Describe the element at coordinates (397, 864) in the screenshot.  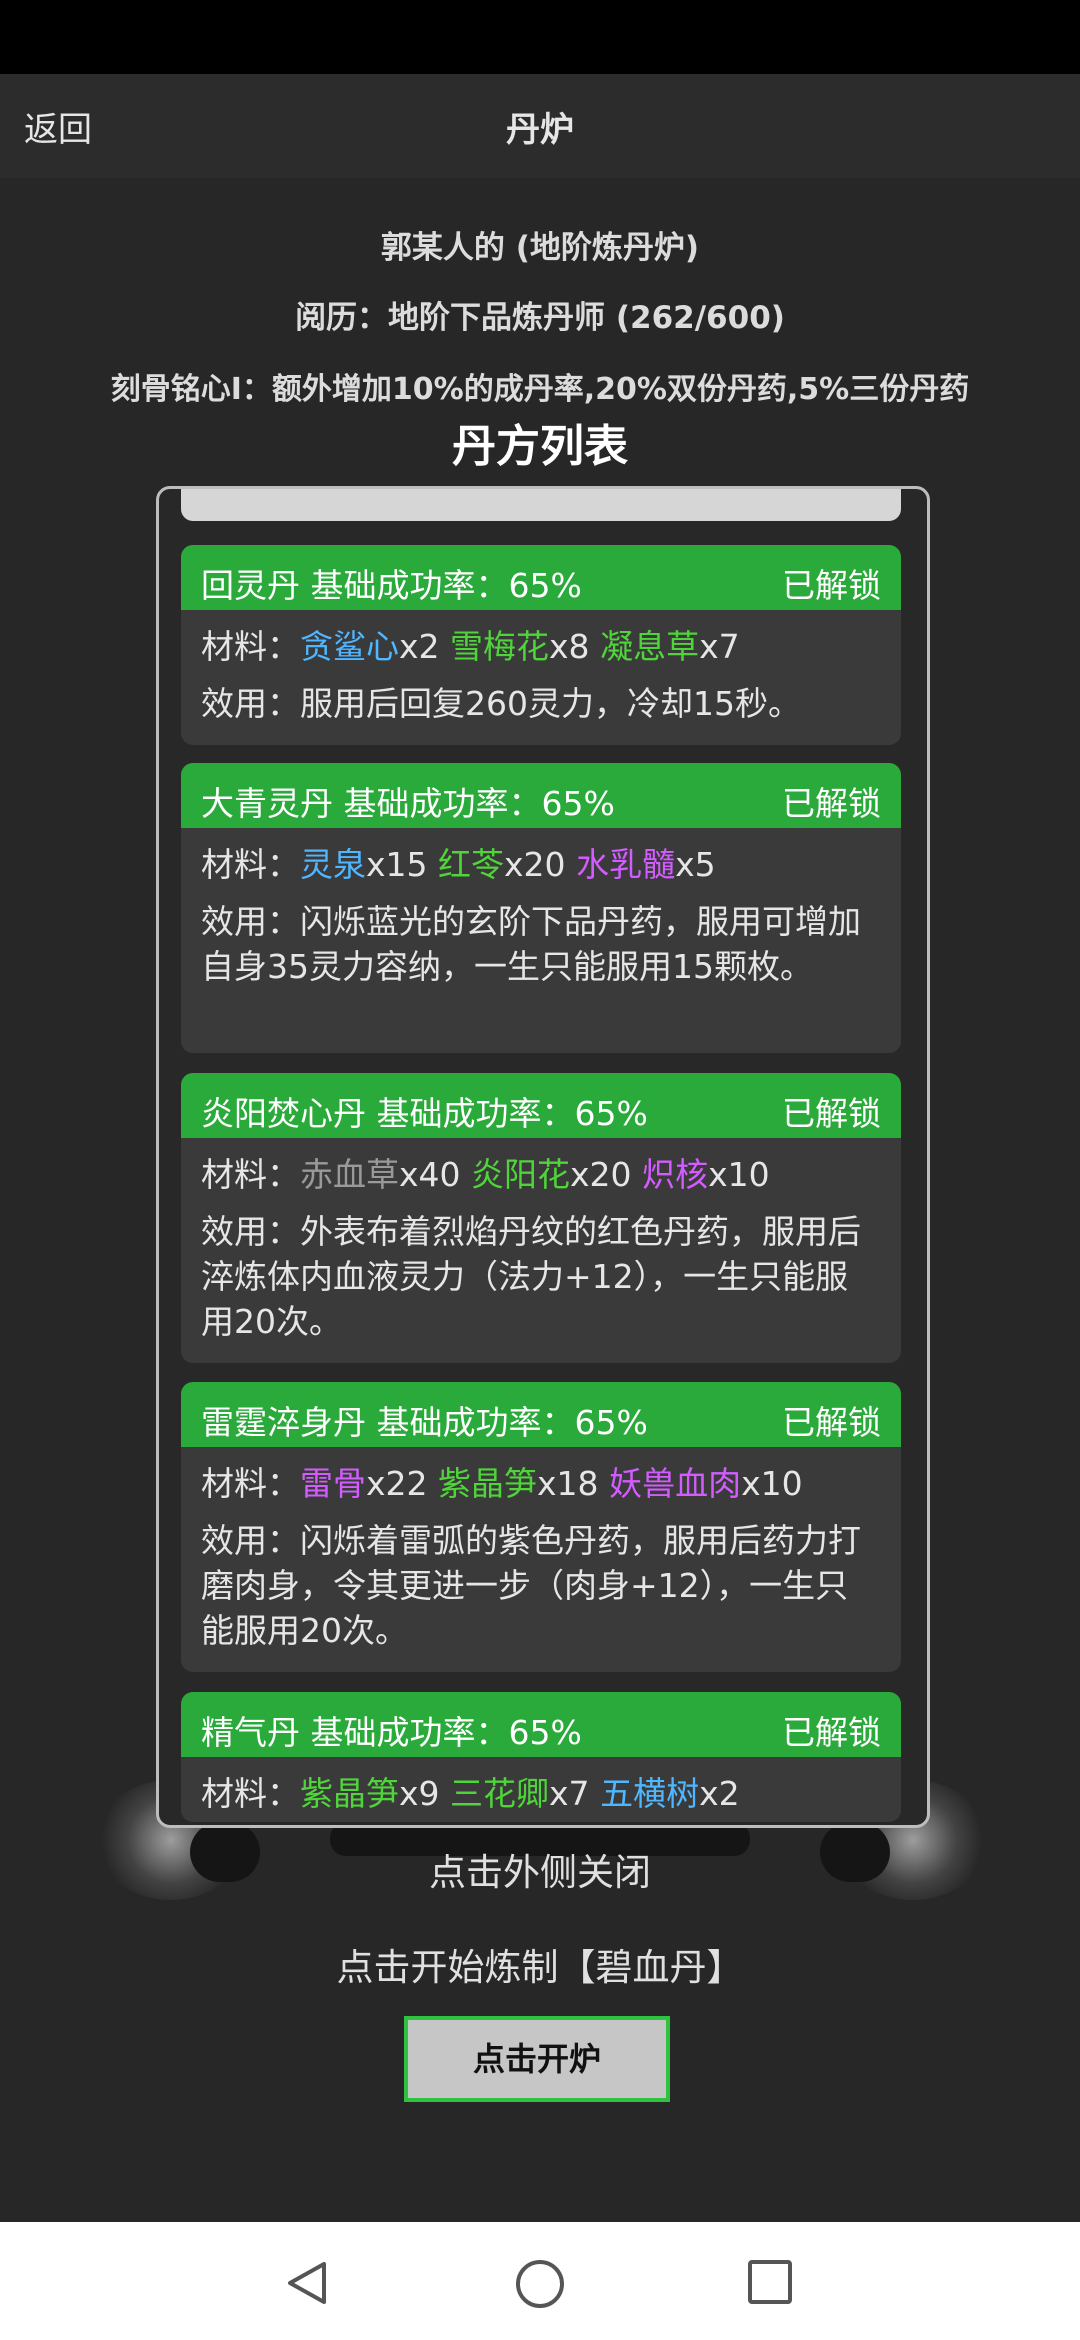
I see `material-quantity: x15` at that location.